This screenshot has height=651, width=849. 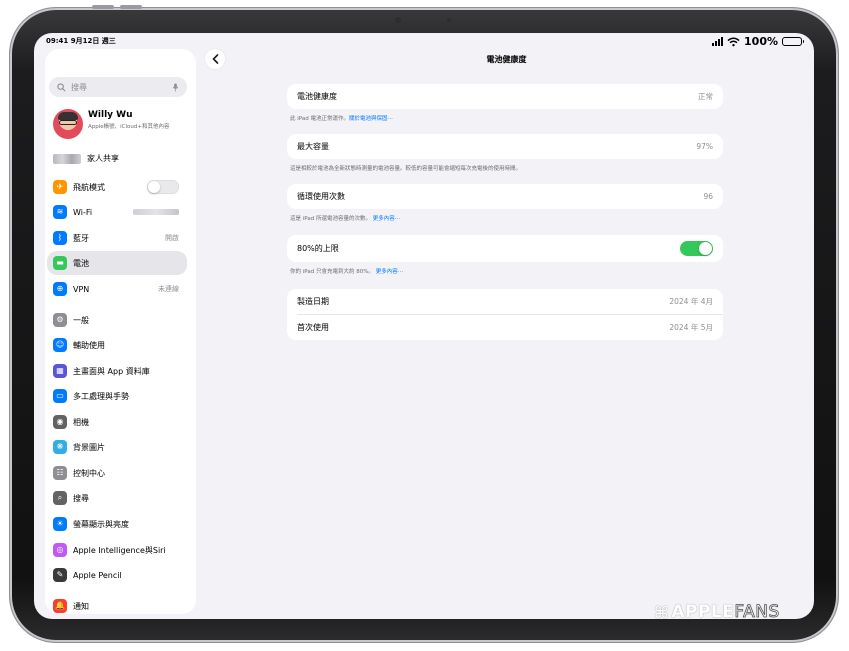 What do you see at coordinates (60, 345) in the screenshot?
I see `accessibility-icon: ☺` at bounding box center [60, 345].